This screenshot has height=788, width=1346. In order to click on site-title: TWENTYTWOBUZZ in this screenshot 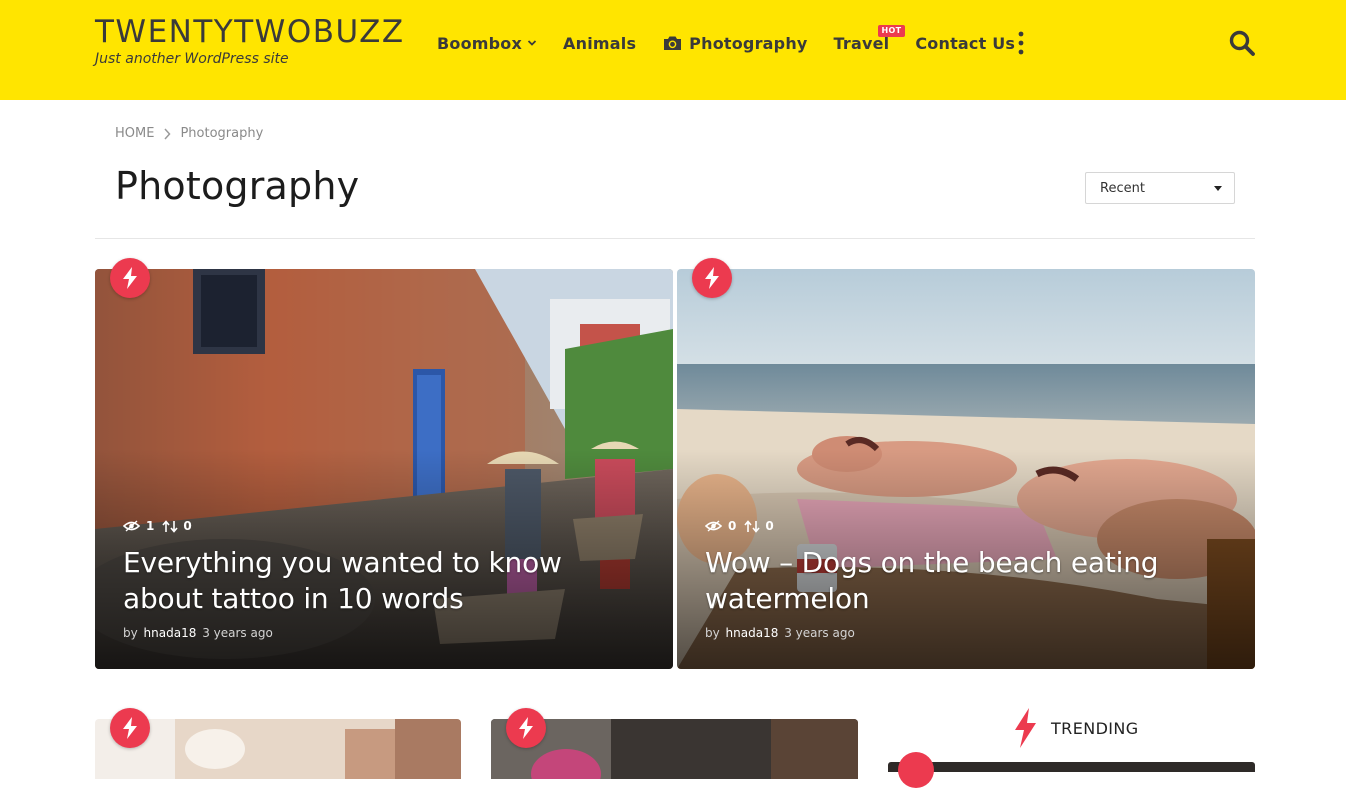, I will do `click(250, 32)`.